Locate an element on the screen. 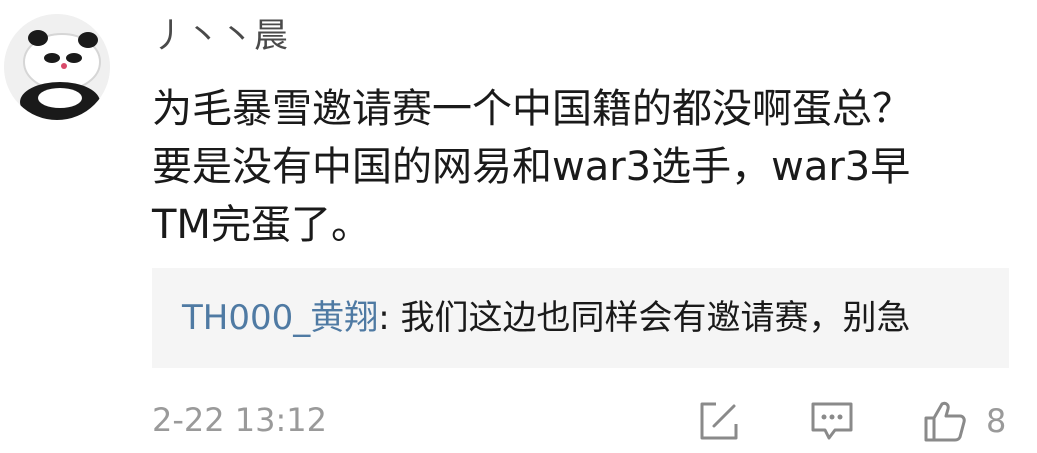 The height and width of the screenshot is (453, 1037). reply-author: TH000_黄翔 is located at coordinates (280, 318).